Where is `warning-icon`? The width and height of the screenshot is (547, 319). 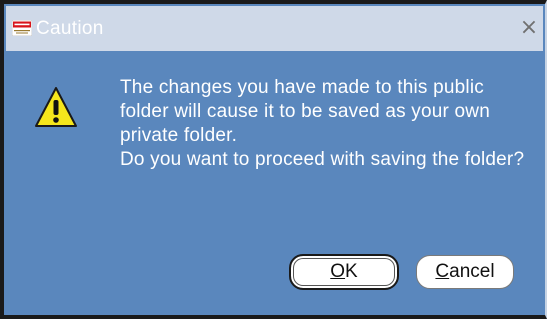 warning-icon is located at coordinates (56, 107).